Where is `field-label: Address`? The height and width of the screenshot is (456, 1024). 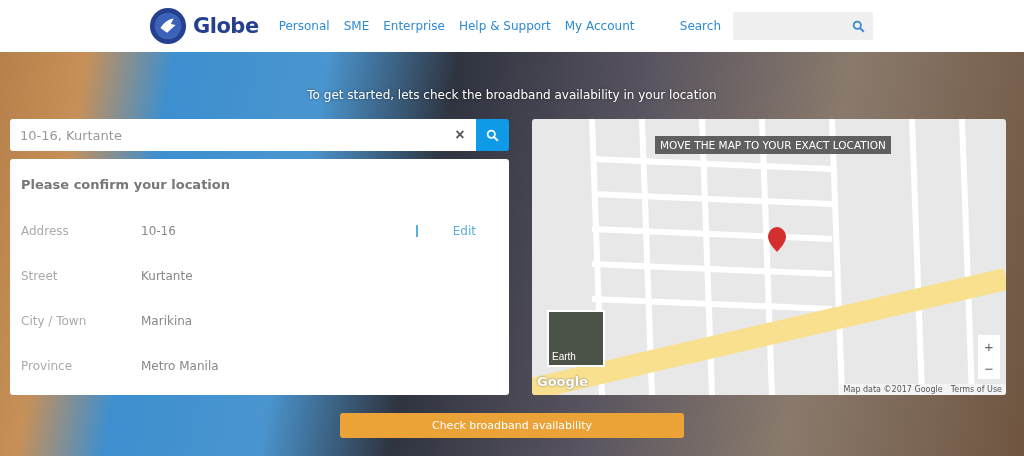 field-label: Address is located at coordinates (45, 230).